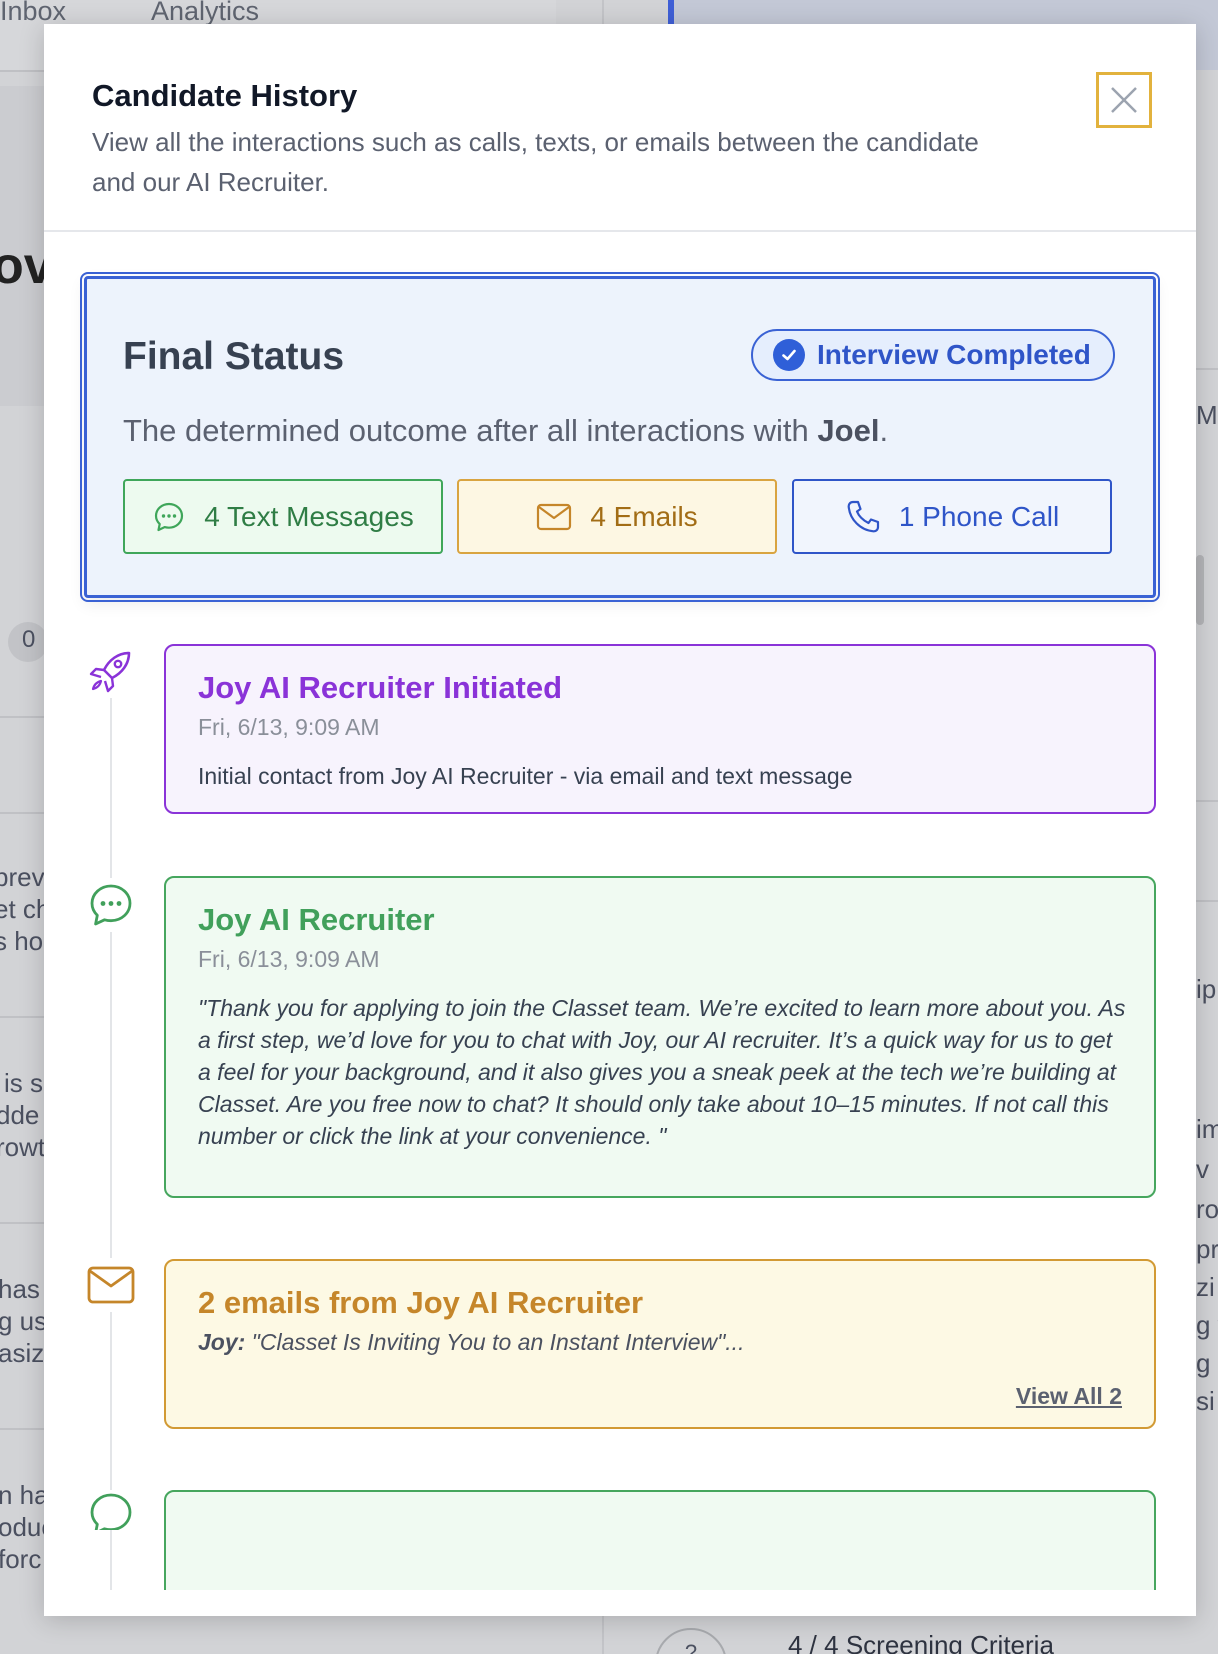 Image resolution: width=1218 pixels, height=1654 pixels. Describe the element at coordinates (20, 1115) in the screenshot. I see `background-text-fragment: dde` at that location.